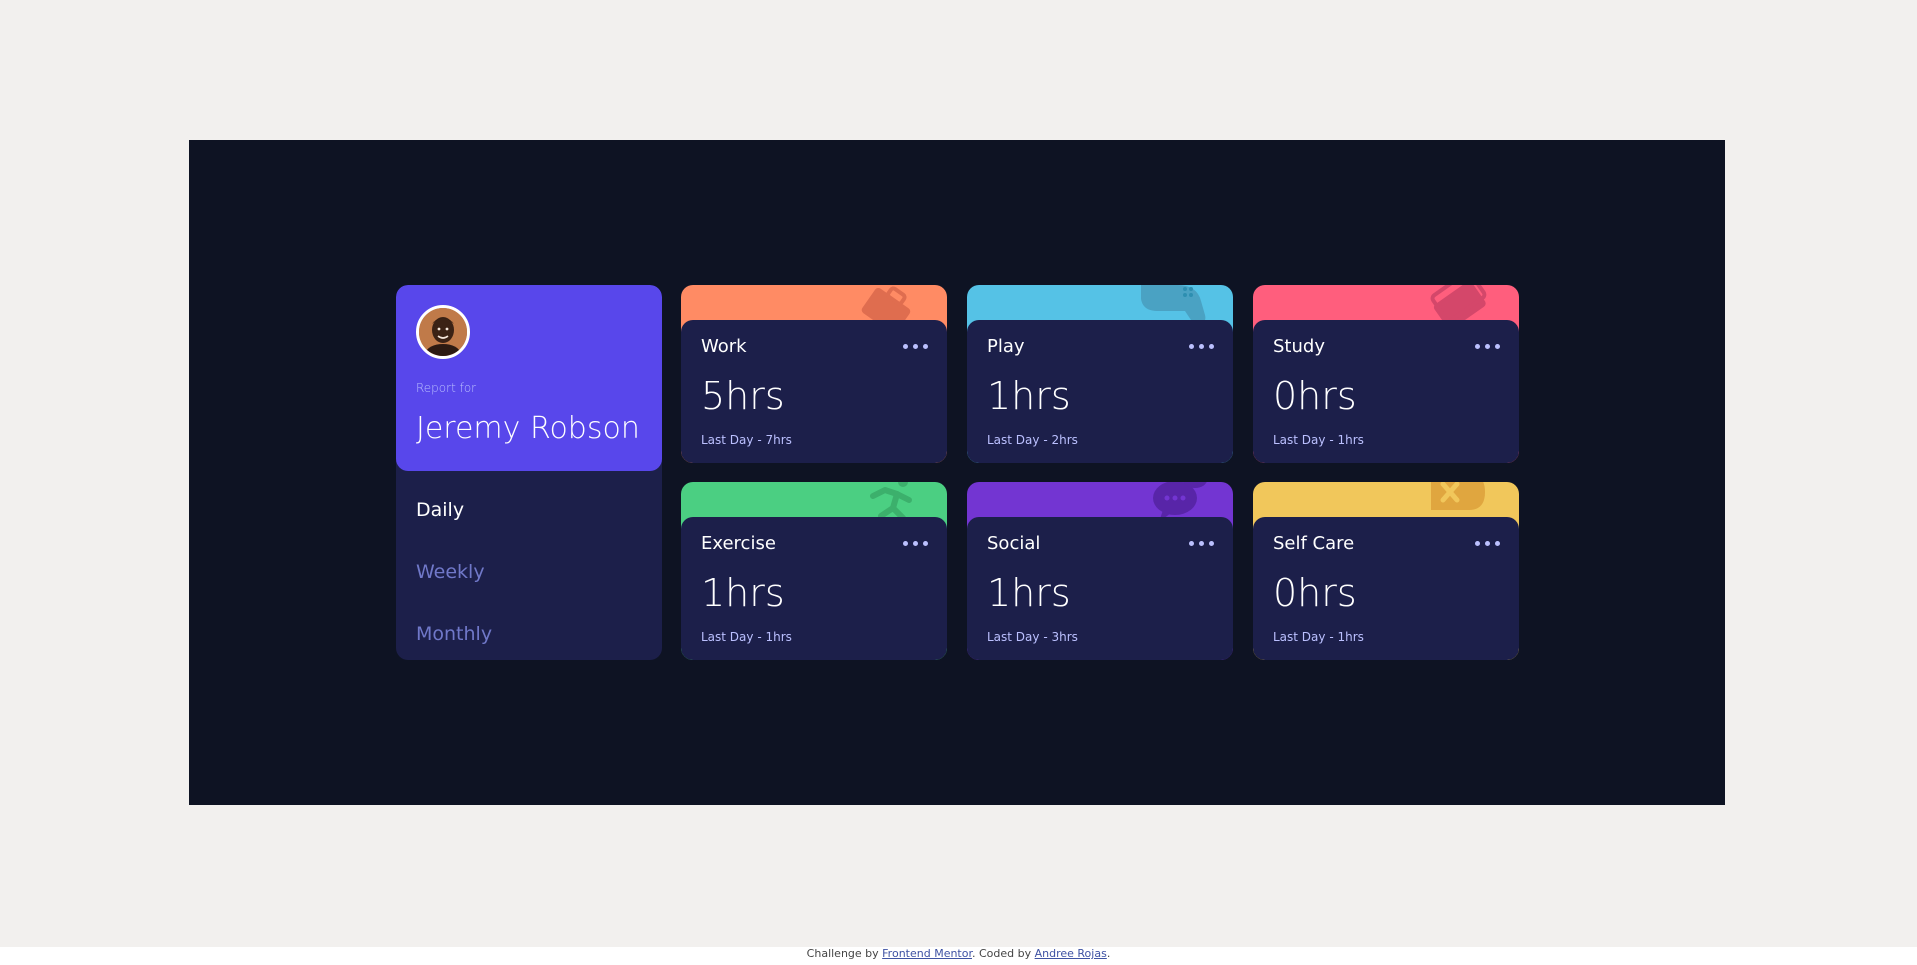 This screenshot has width=1917, height=965. Describe the element at coordinates (443, 332) in the screenshot. I see `avatar` at that location.